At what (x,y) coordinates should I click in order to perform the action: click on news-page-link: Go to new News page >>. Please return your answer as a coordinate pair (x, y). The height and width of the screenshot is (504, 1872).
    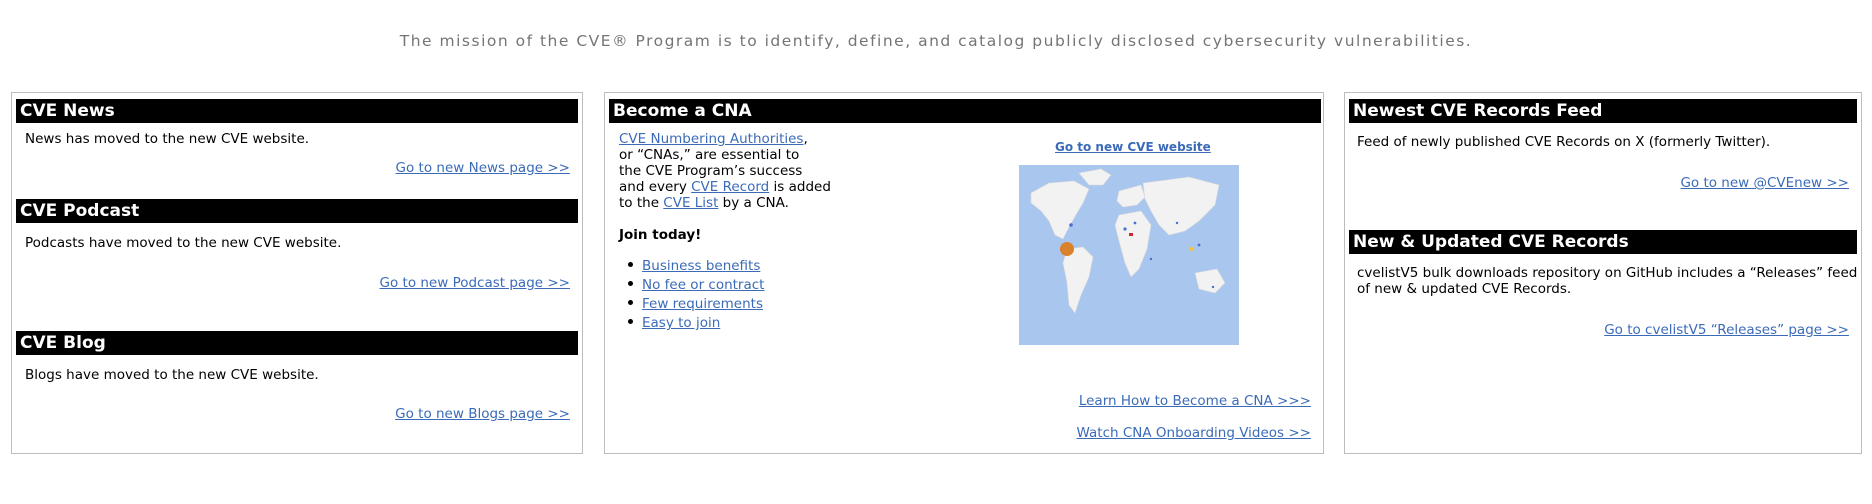
    Looking at the image, I should click on (483, 168).